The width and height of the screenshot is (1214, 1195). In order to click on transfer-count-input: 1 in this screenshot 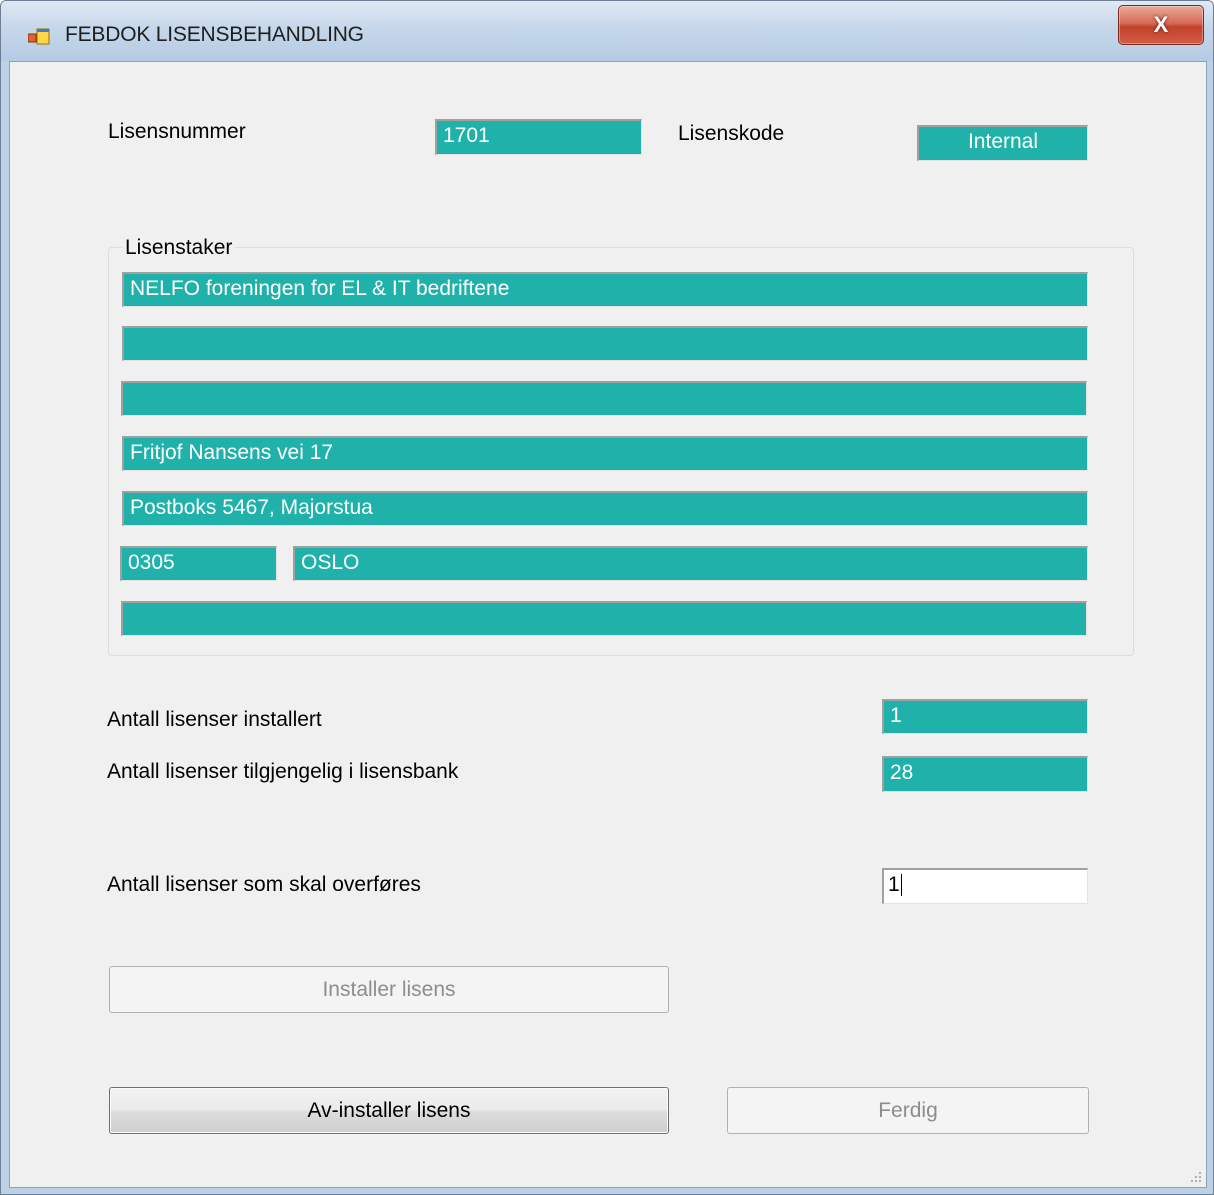, I will do `click(985, 886)`.